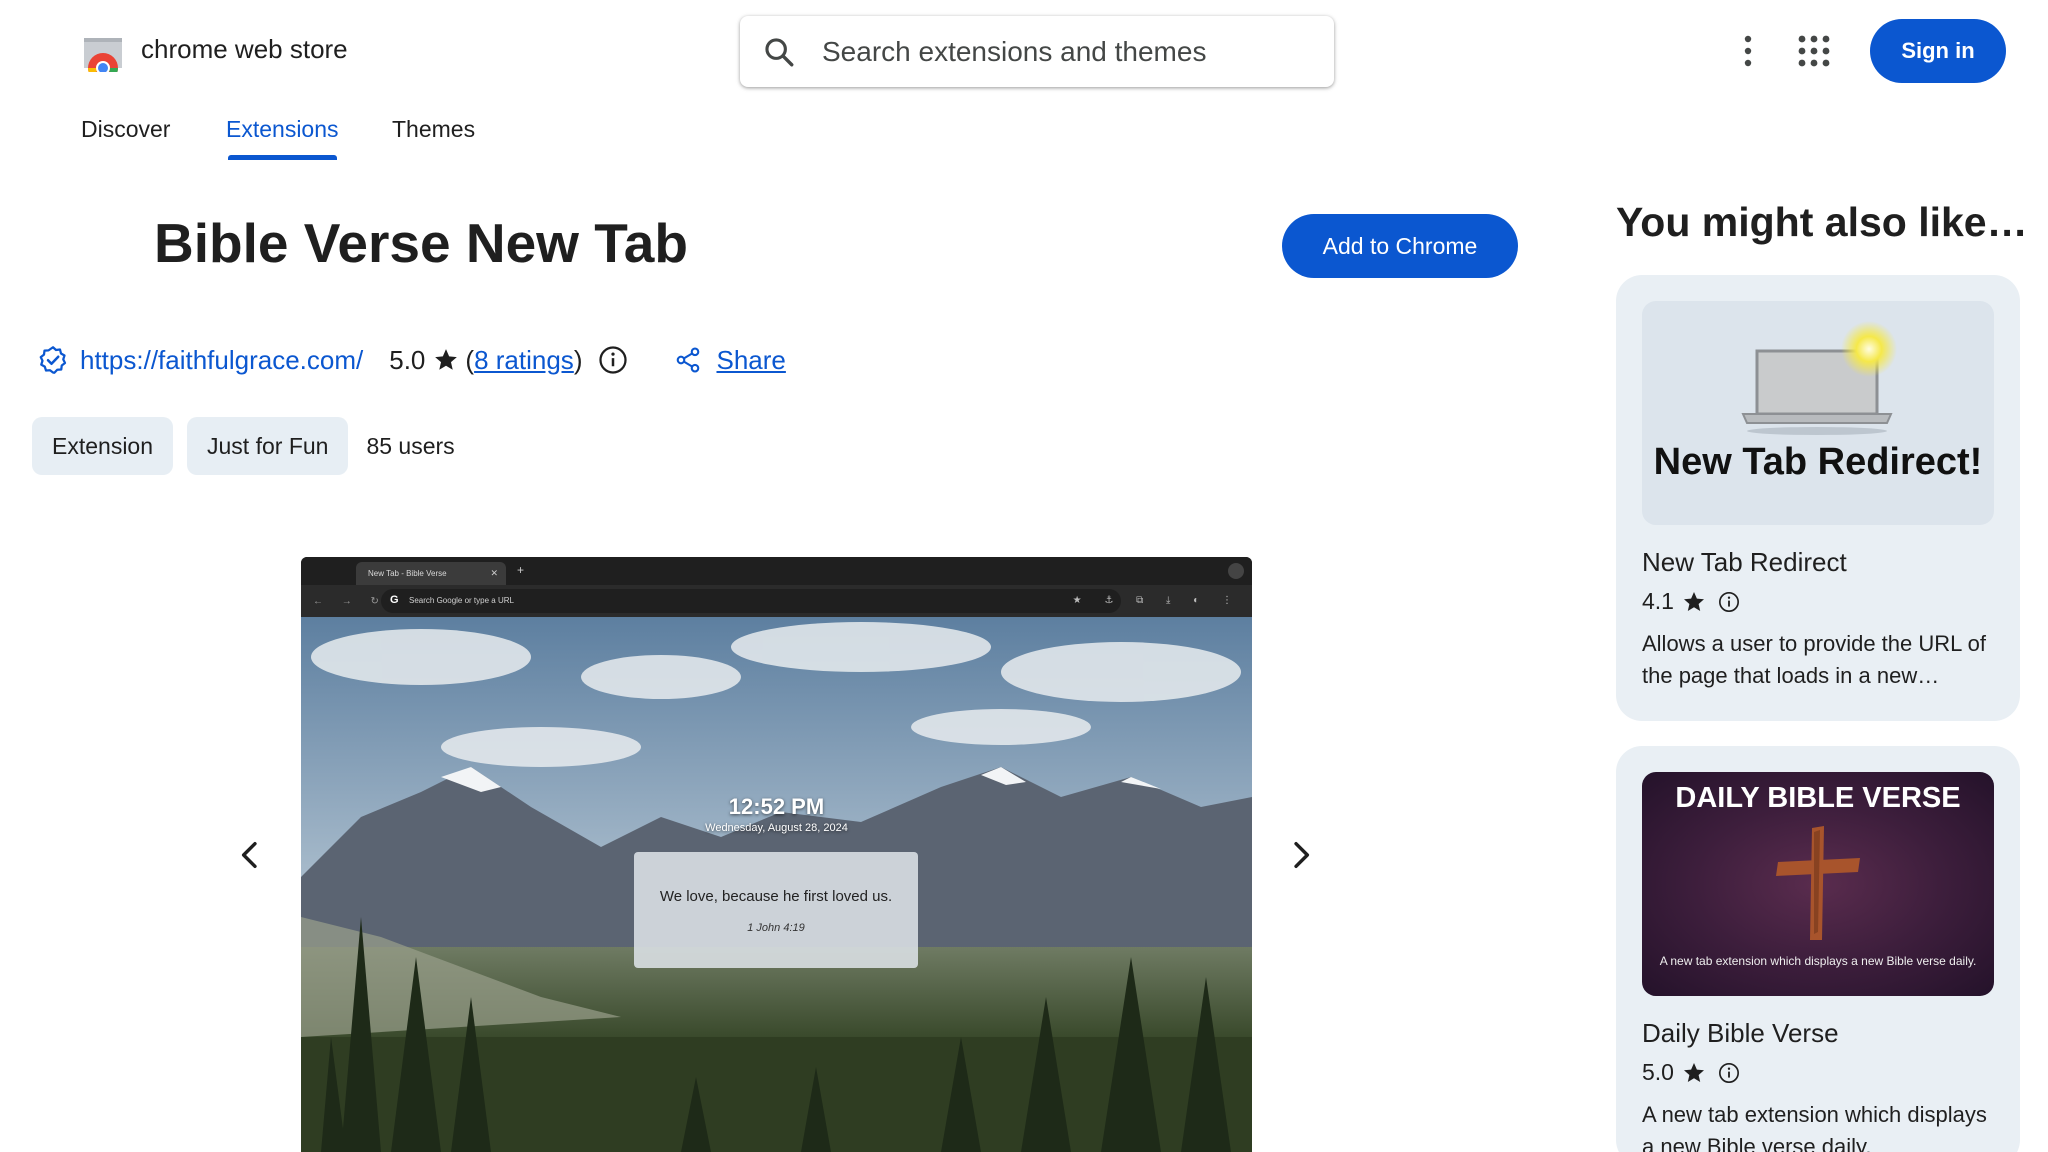 The width and height of the screenshot is (2048, 1152). I want to click on brand-name: chrome web store, so click(244, 49).